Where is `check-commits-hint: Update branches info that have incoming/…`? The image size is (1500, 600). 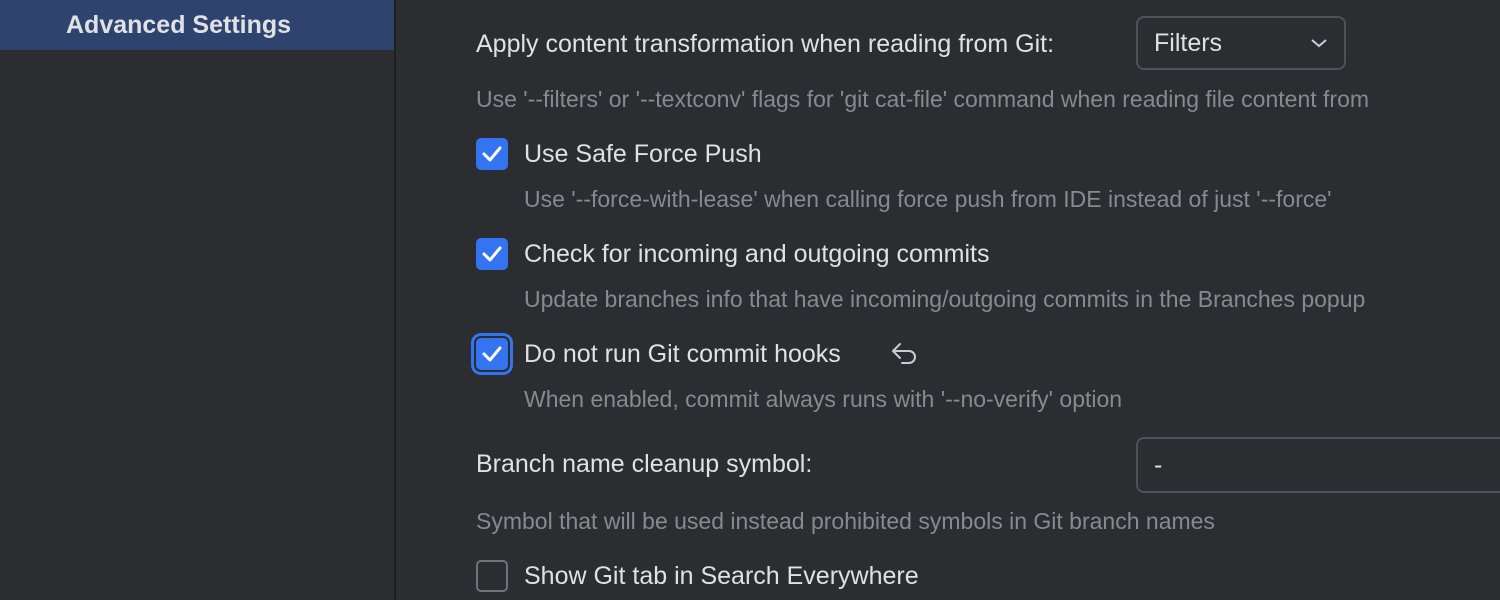 check-commits-hint: Update branches info that have incoming/… is located at coordinates (945, 299).